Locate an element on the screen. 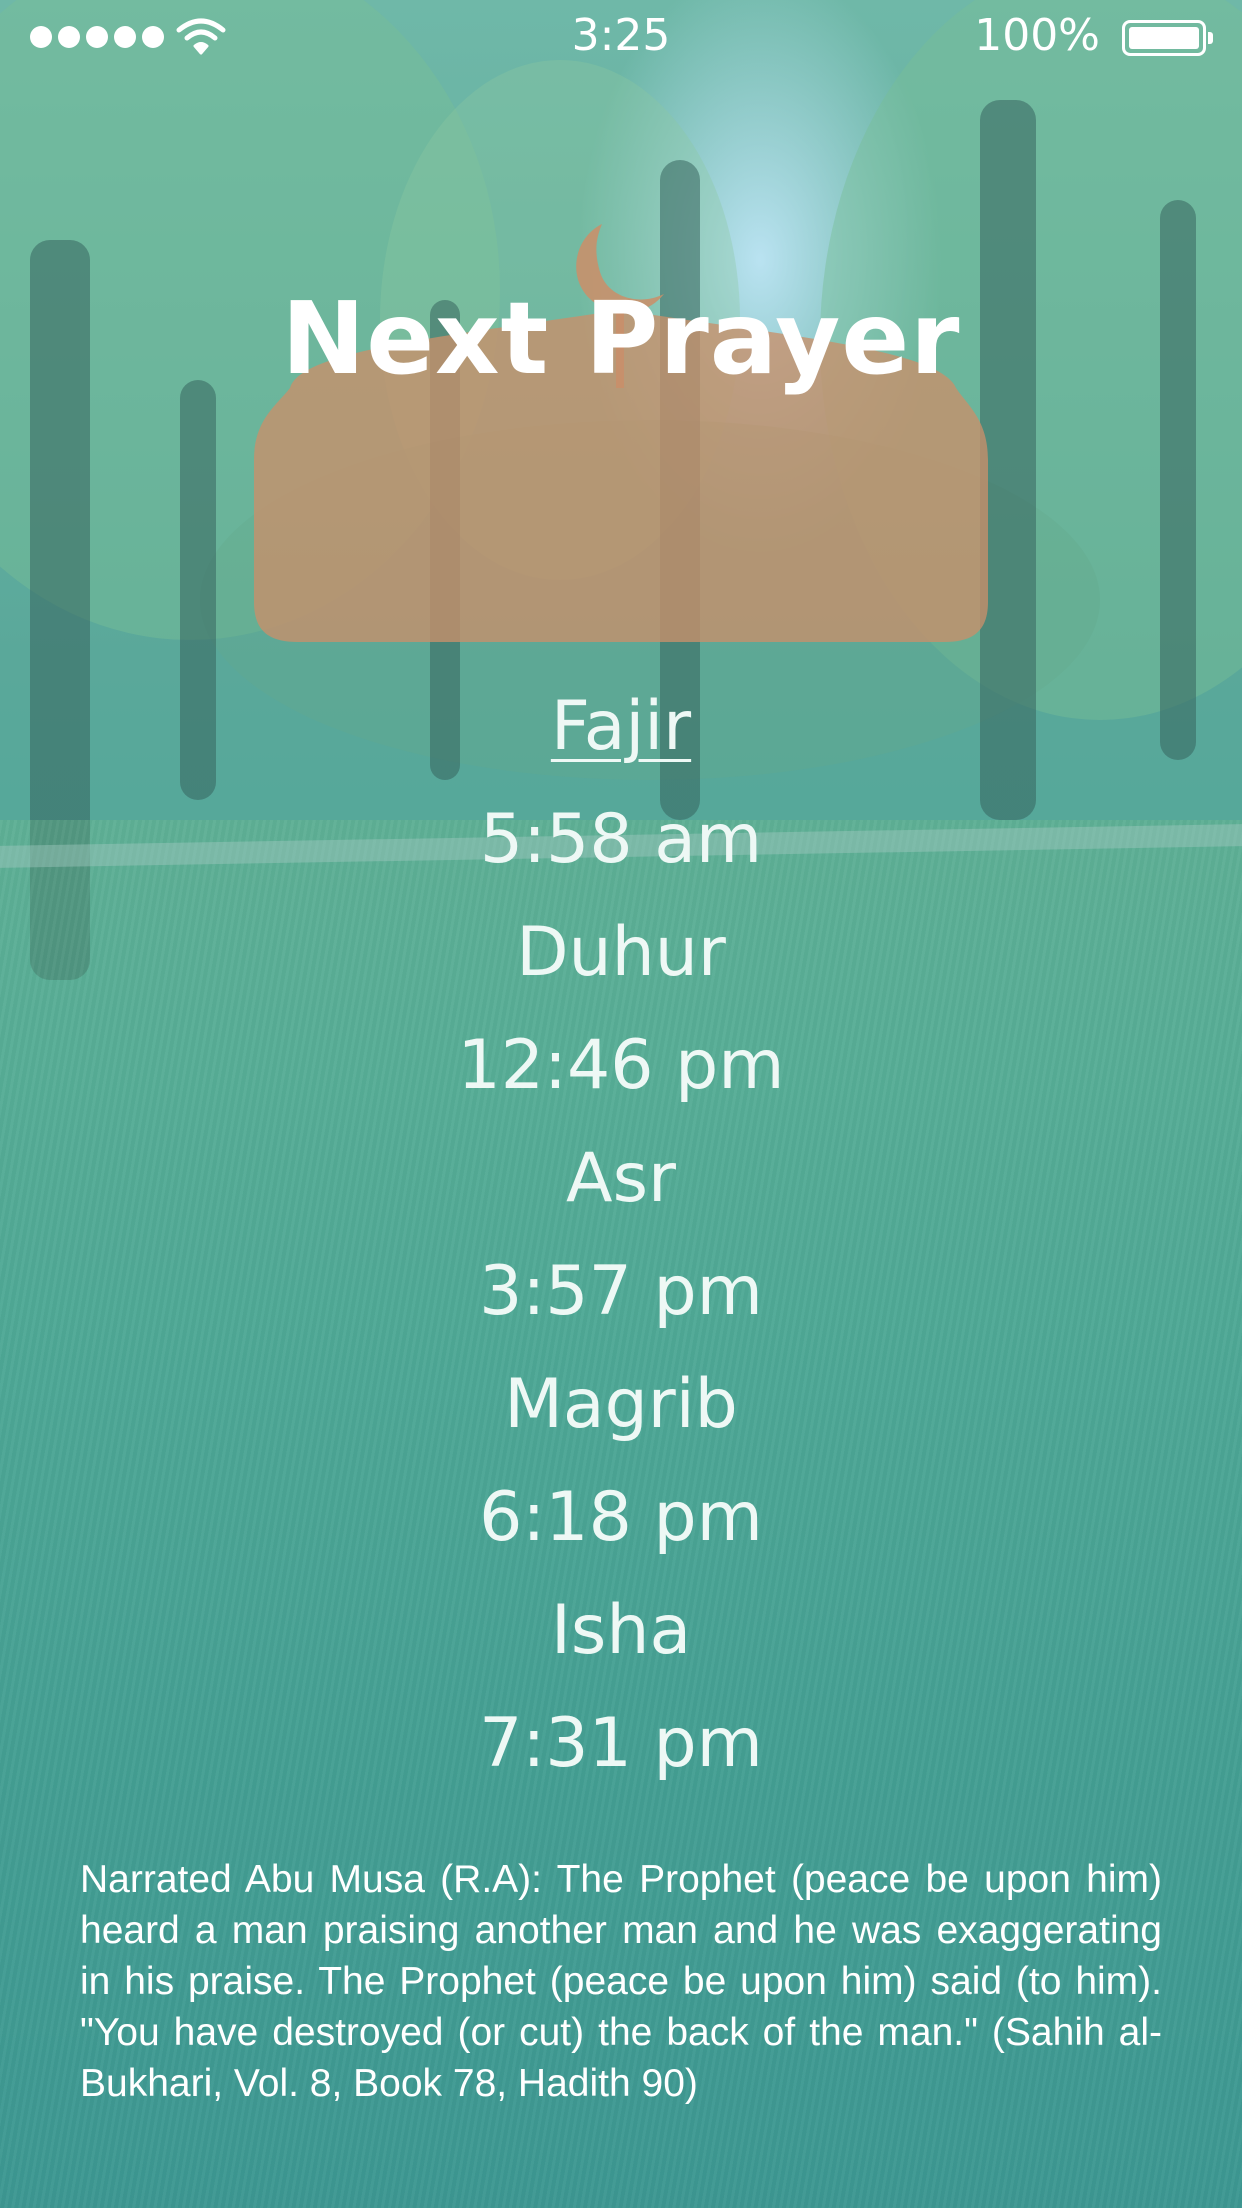 The width and height of the screenshot is (1242, 2208). mosque-dome-icon is located at coordinates (621, 433).